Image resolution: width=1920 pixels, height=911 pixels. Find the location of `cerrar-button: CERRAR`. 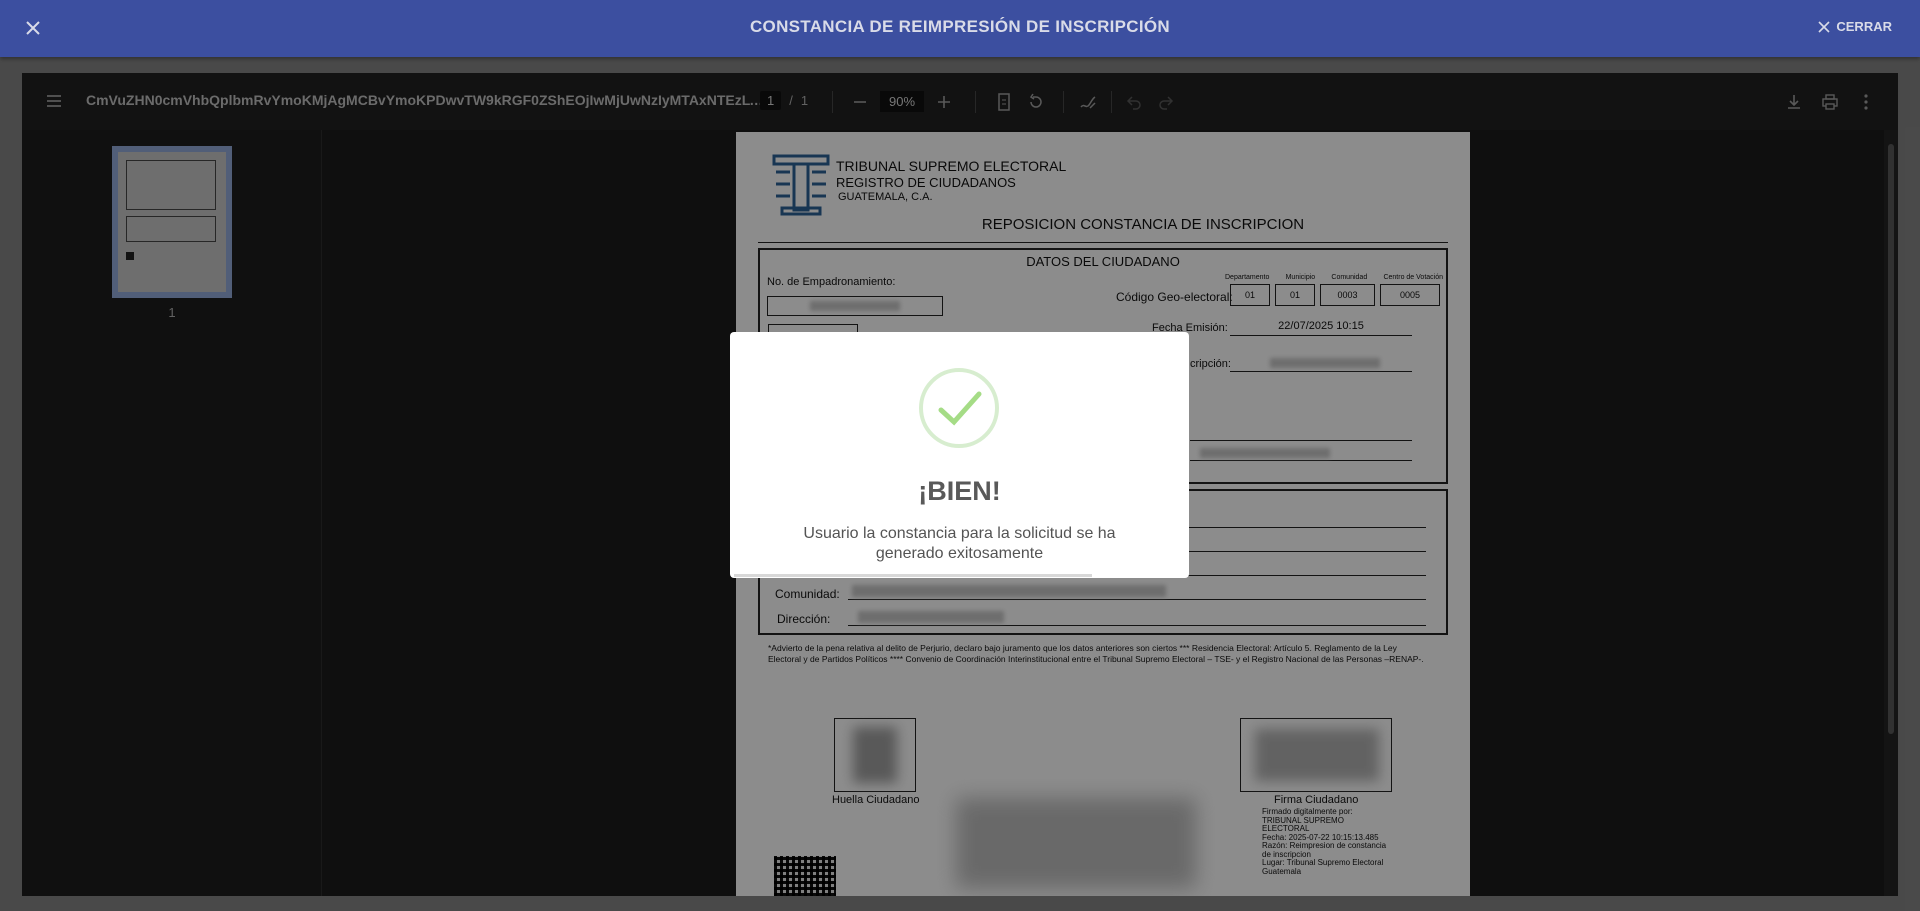

cerrar-button: CERRAR is located at coordinates (1855, 26).